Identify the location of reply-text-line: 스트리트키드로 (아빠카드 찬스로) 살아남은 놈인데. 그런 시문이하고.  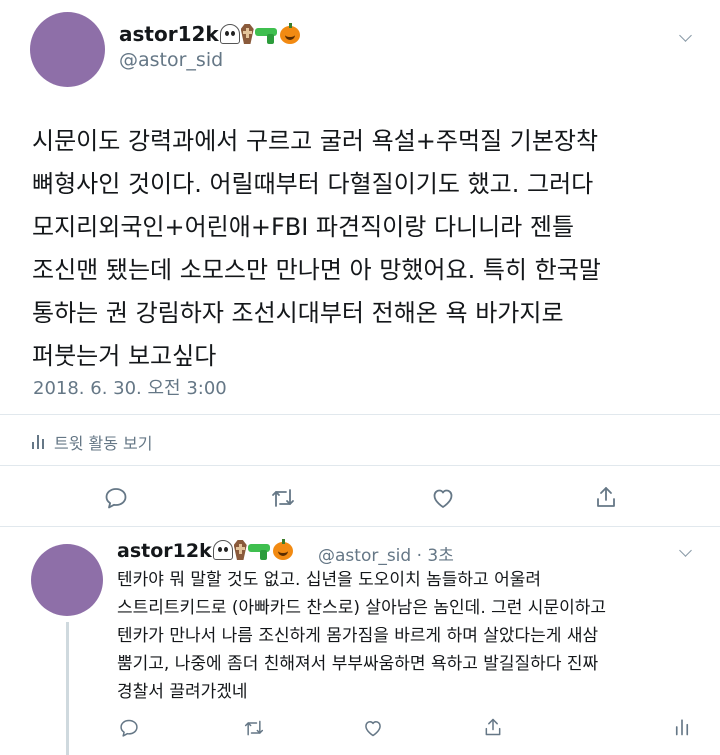
(362, 608).